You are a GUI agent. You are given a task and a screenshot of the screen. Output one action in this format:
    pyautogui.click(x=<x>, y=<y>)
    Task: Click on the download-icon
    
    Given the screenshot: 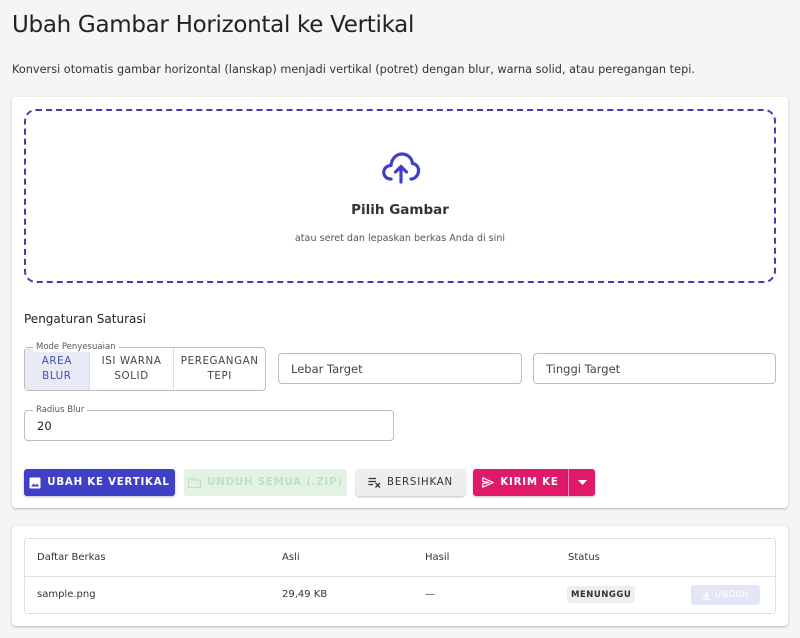 What is the action you would take?
    pyautogui.click(x=706, y=595)
    